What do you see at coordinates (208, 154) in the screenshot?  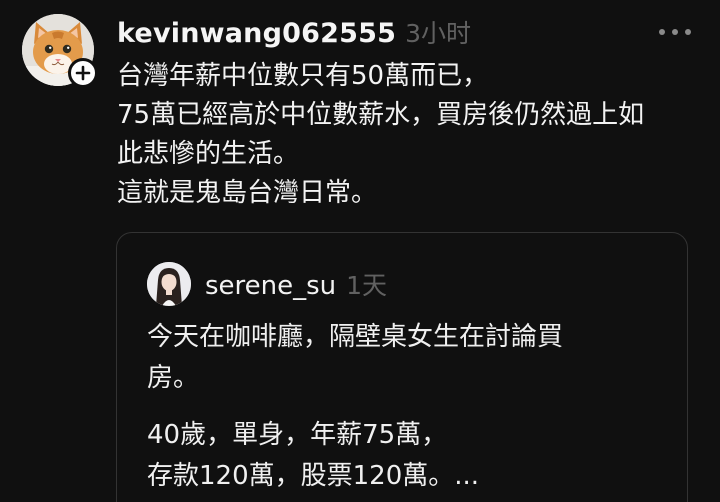 I see `post-text-line: 此悲慘的生活。` at bounding box center [208, 154].